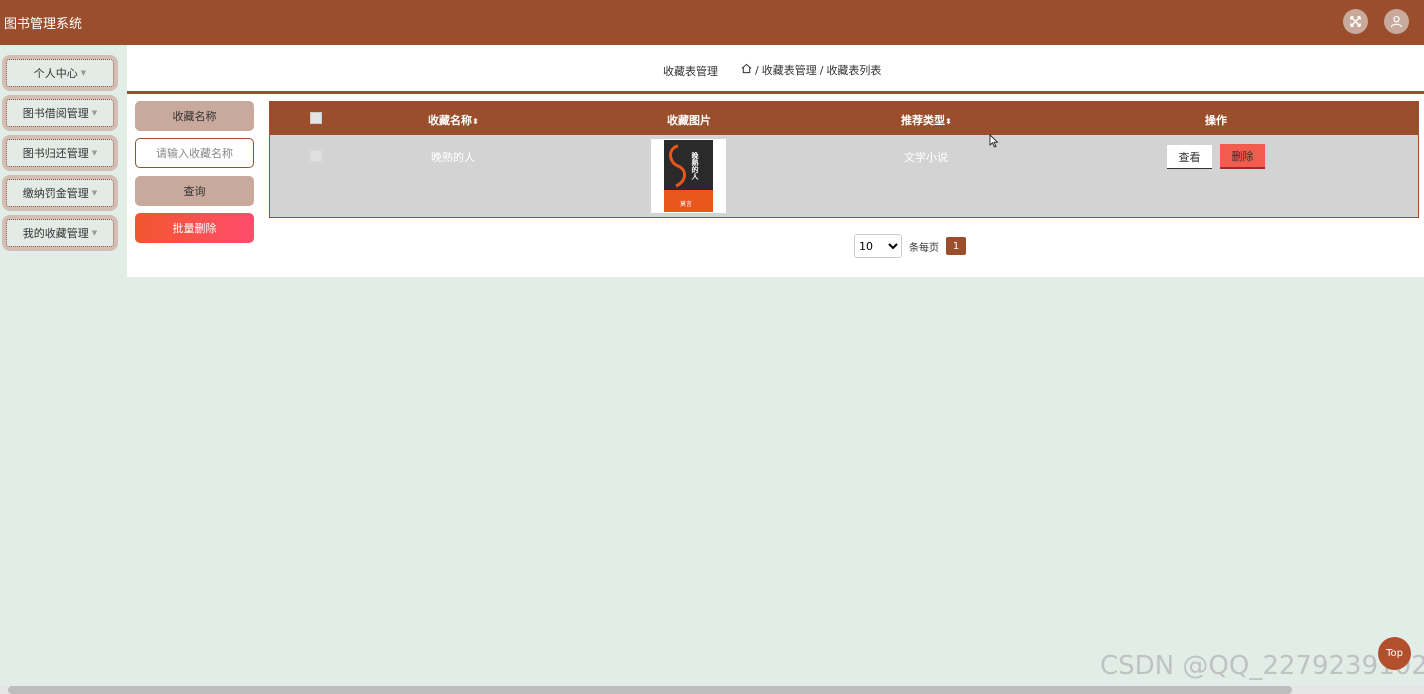  What do you see at coordinates (450, 120) in the screenshot?
I see `column-header-label: 收藏名称` at bounding box center [450, 120].